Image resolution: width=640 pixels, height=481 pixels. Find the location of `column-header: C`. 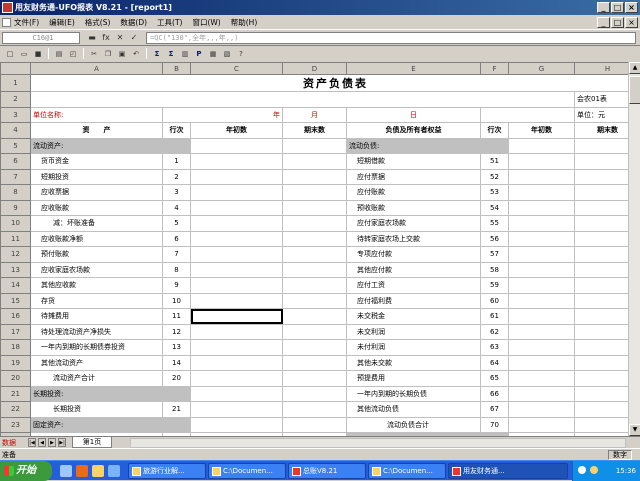

column-header: C is located at coordinates (236, 68).